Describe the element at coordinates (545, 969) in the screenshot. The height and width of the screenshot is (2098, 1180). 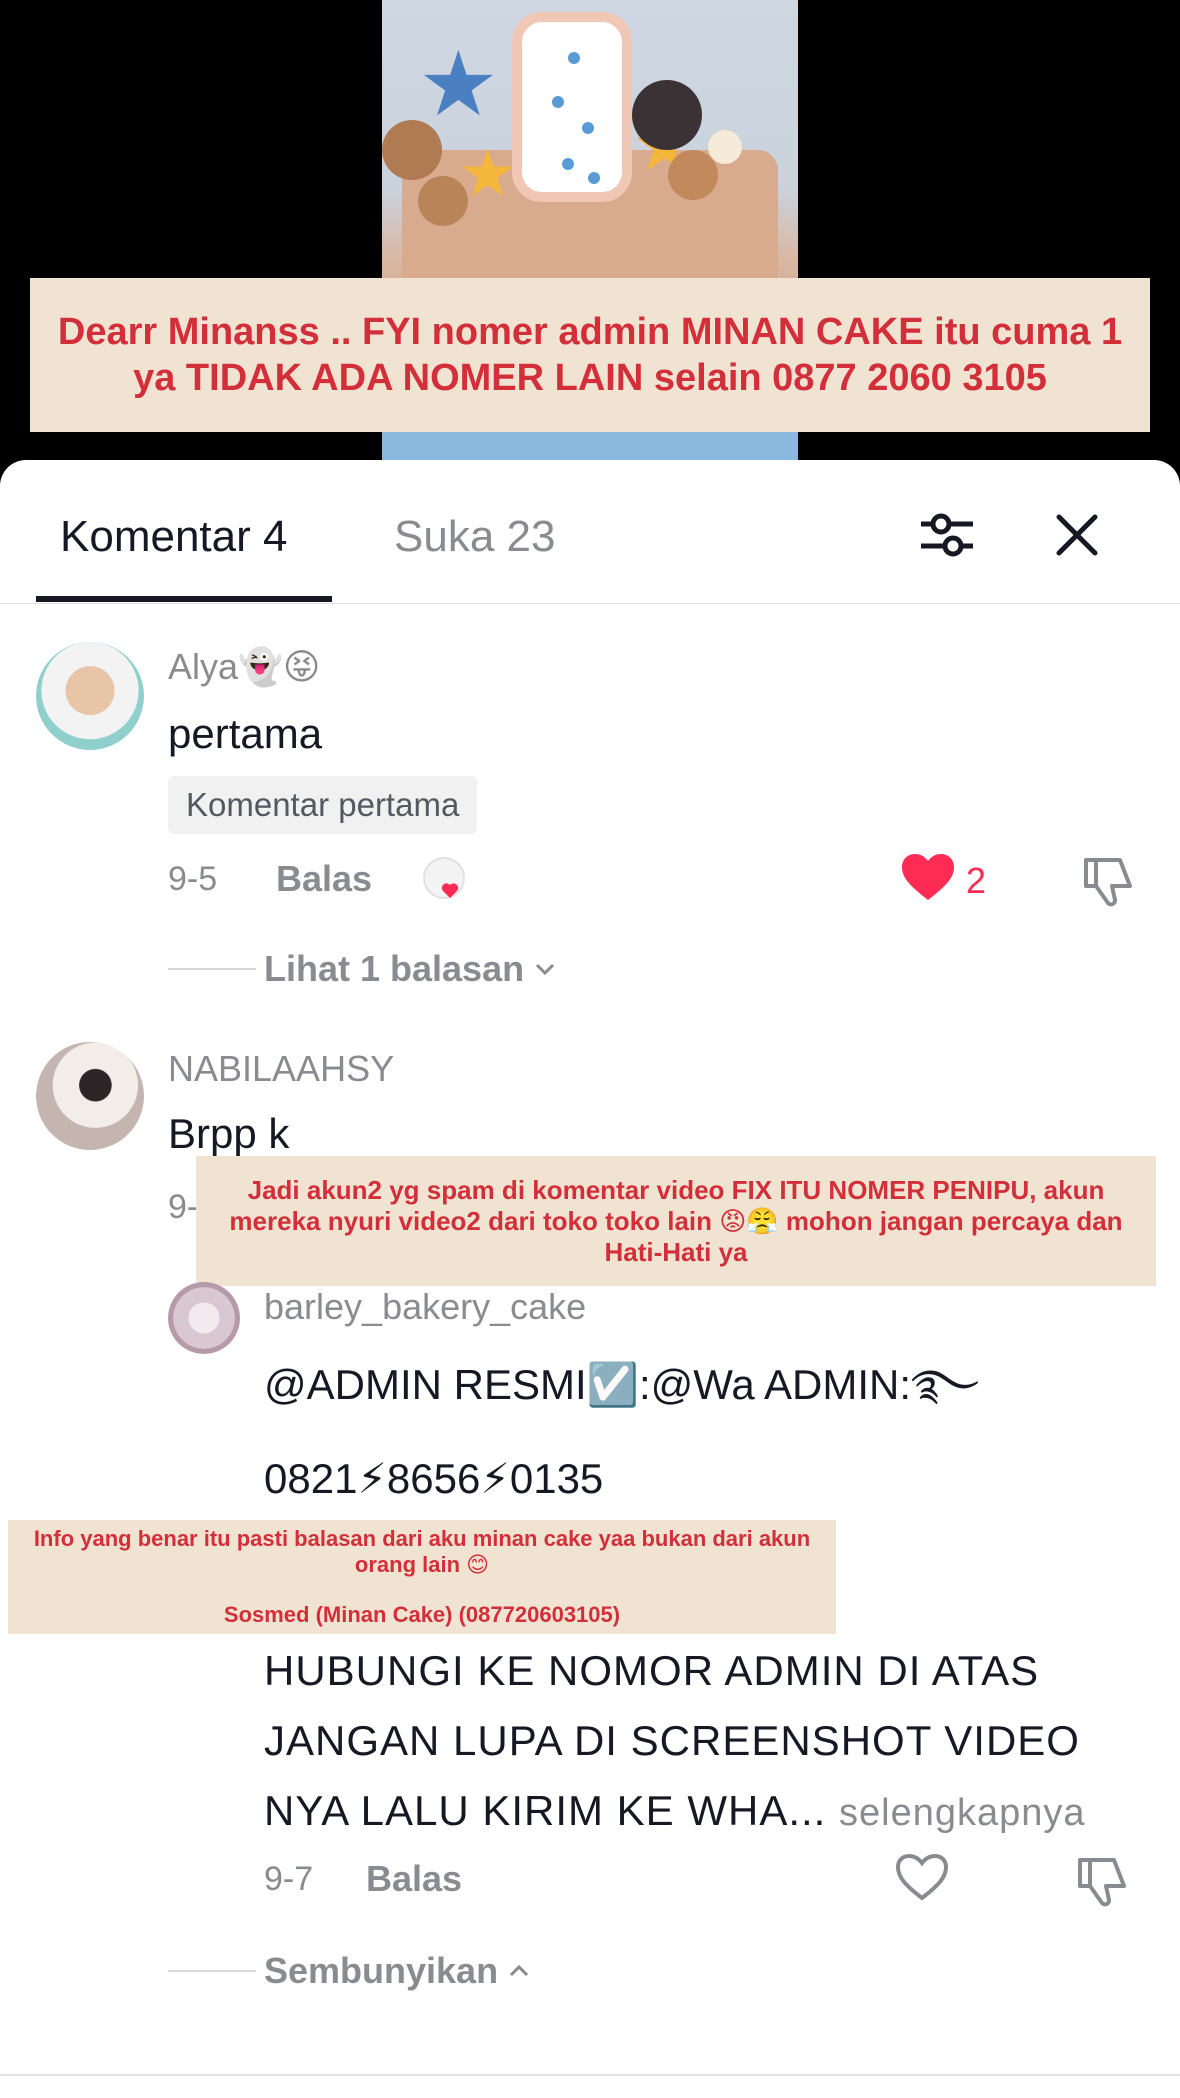
I see `chevron-down-icon` at that location.